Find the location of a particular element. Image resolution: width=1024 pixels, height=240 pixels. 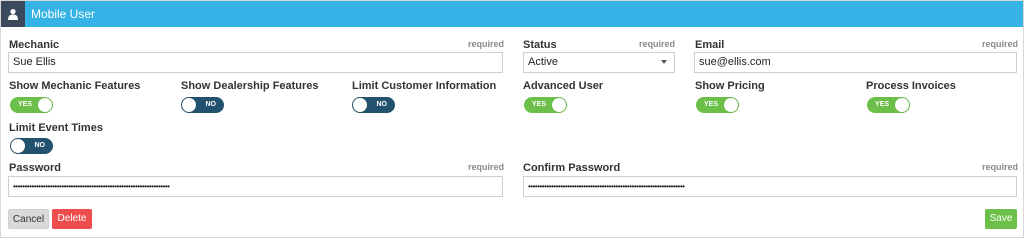

advanced-user-label: Advanced User is located at coordinates (563, 86).